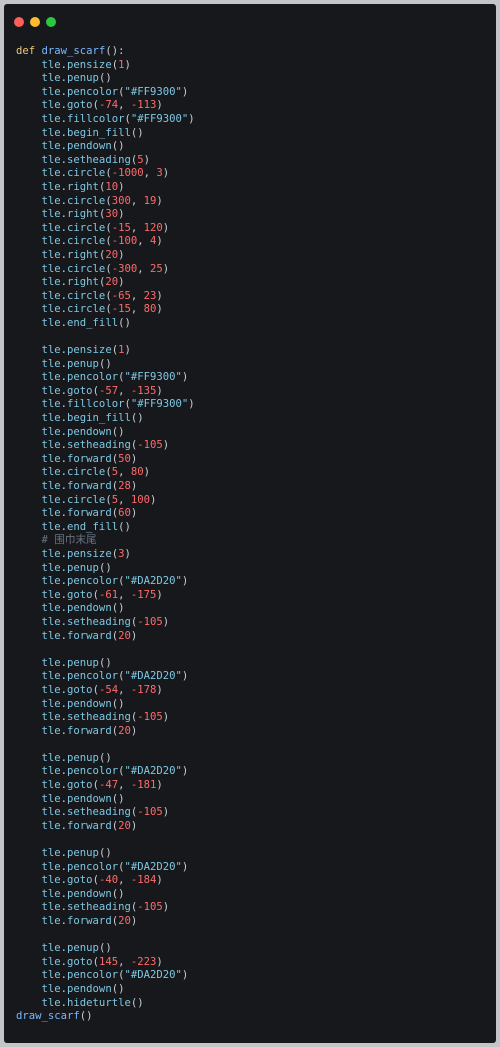  Describe the element at coordinates (105, 268) in the screenshot. I see `code-line: tle.circle(-300, 25)` at that location.